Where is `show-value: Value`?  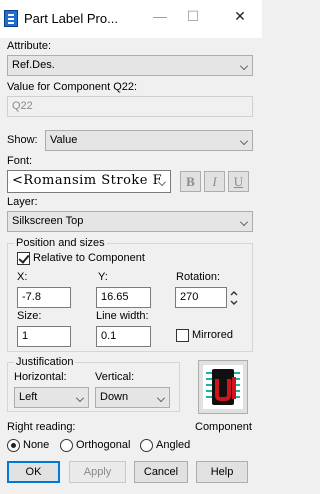
show-value: Value is located at coordinates (64, 140).